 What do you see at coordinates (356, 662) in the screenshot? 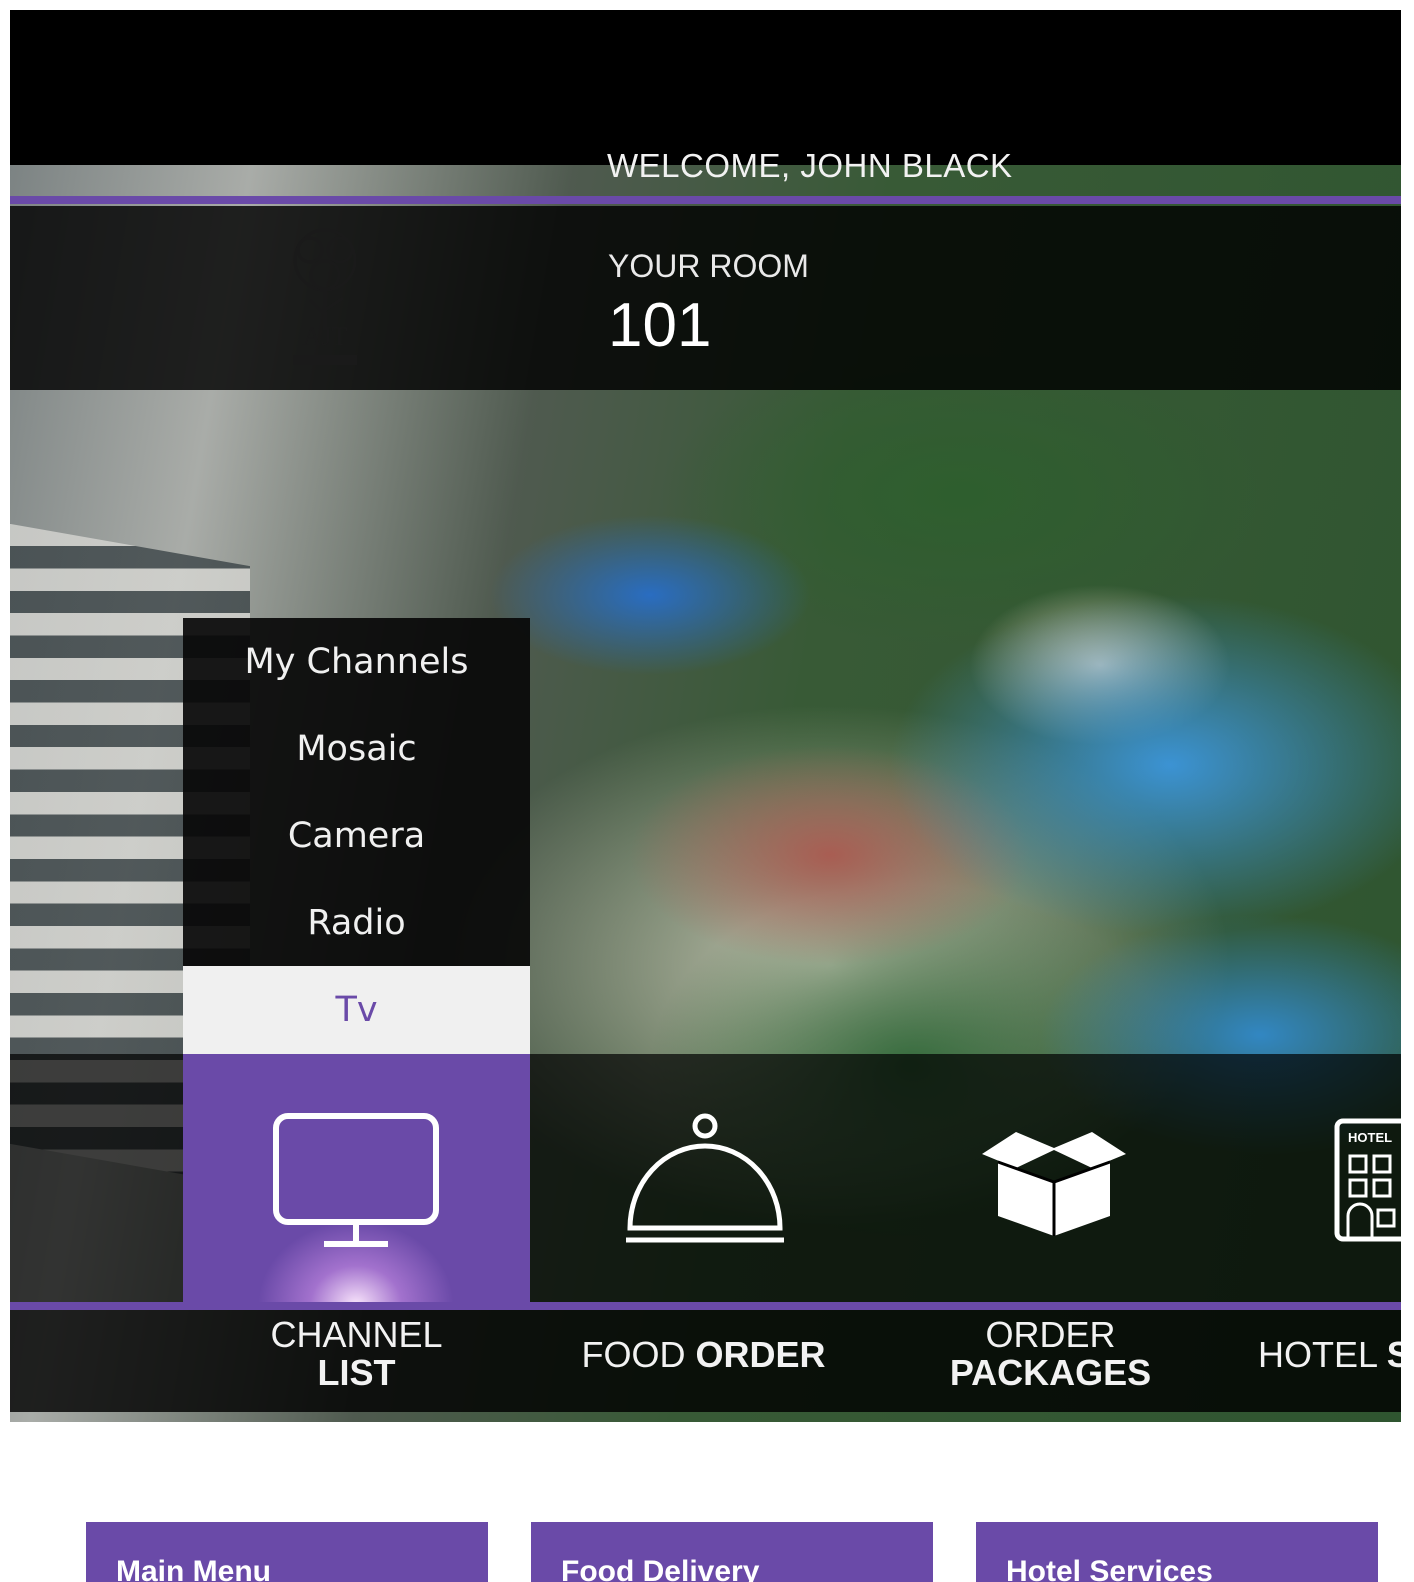
I see `submenu-item-my-channels: My Channels` at bounding box center [356, 662].